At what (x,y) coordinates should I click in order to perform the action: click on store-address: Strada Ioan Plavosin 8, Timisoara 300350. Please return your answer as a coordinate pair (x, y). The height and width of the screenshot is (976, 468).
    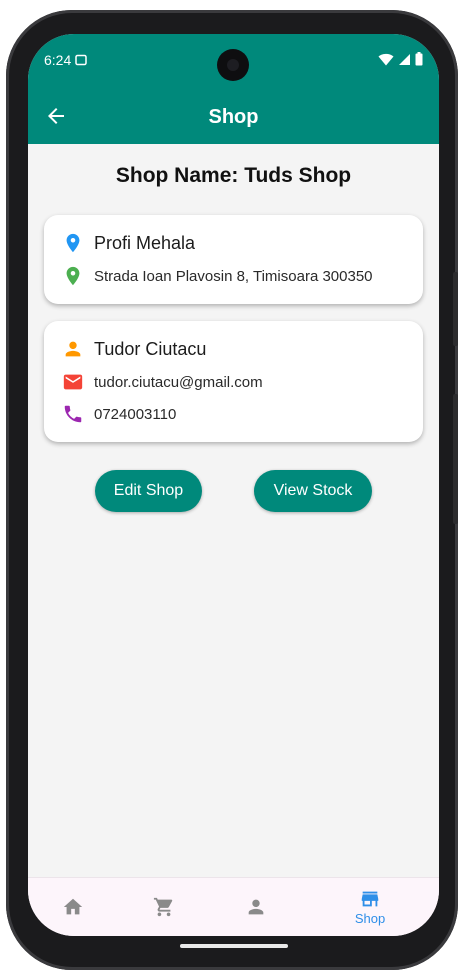
    Looking at the image, I should click on (233, 276).